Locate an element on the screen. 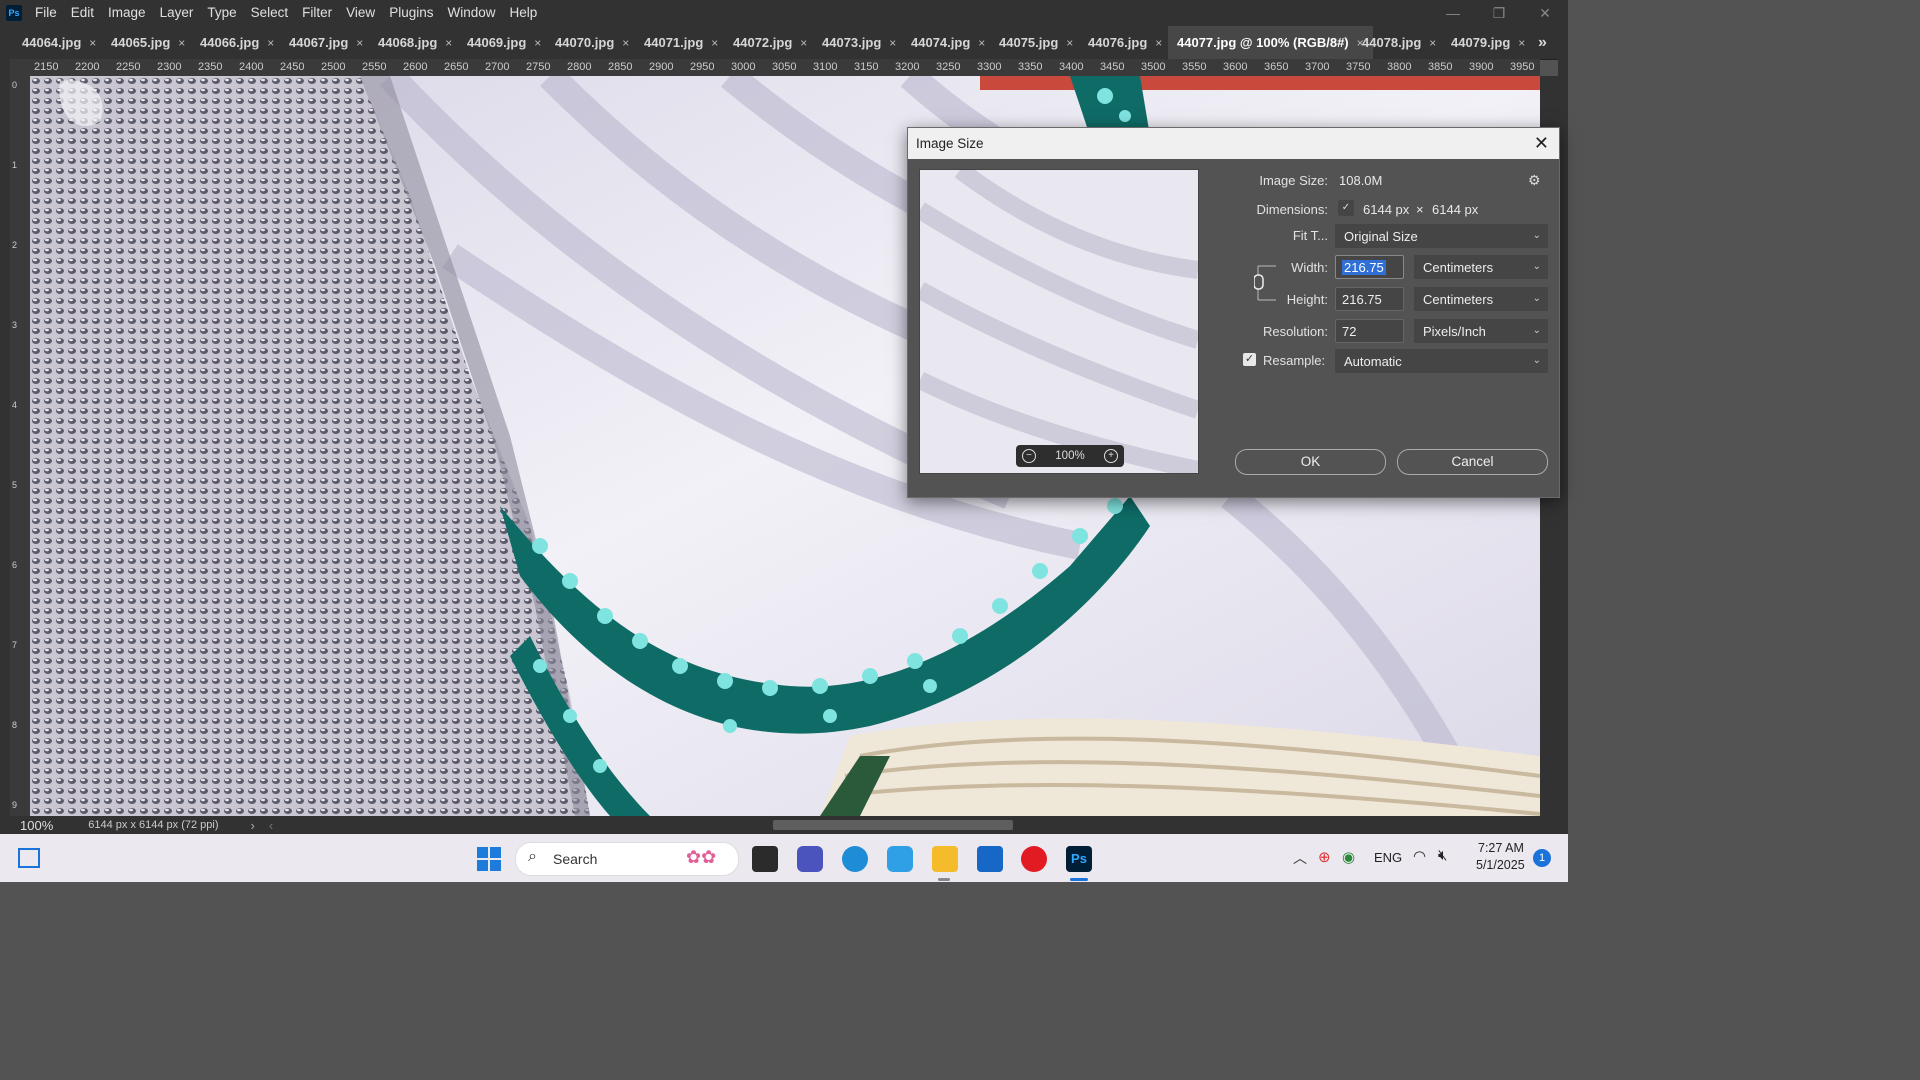 The width and height of the screenshot is (1920, 1080). task-view-icon is located at coordinates (765, 859).